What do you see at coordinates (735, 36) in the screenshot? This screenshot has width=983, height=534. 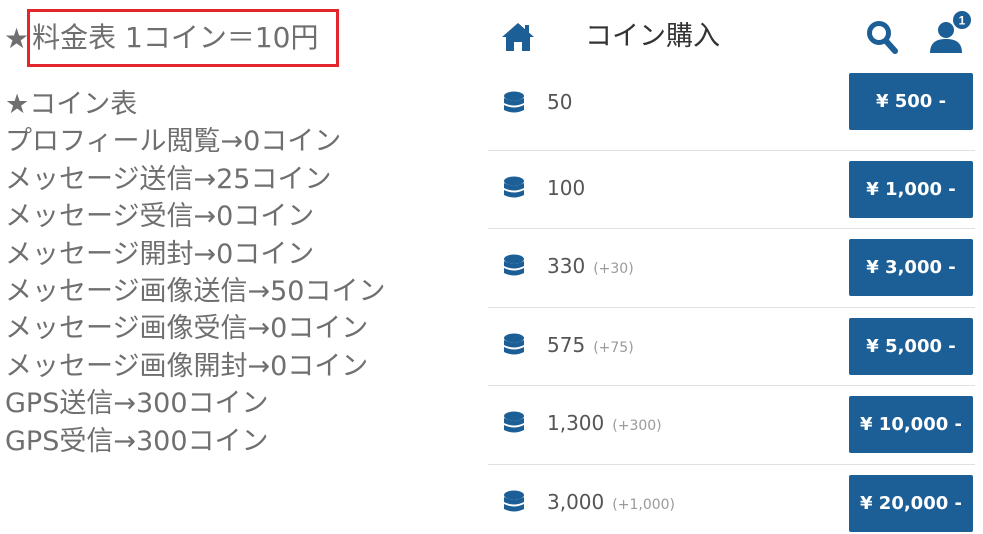 I see `app-header: コイン購入 1` at bounding box center [735, 36].